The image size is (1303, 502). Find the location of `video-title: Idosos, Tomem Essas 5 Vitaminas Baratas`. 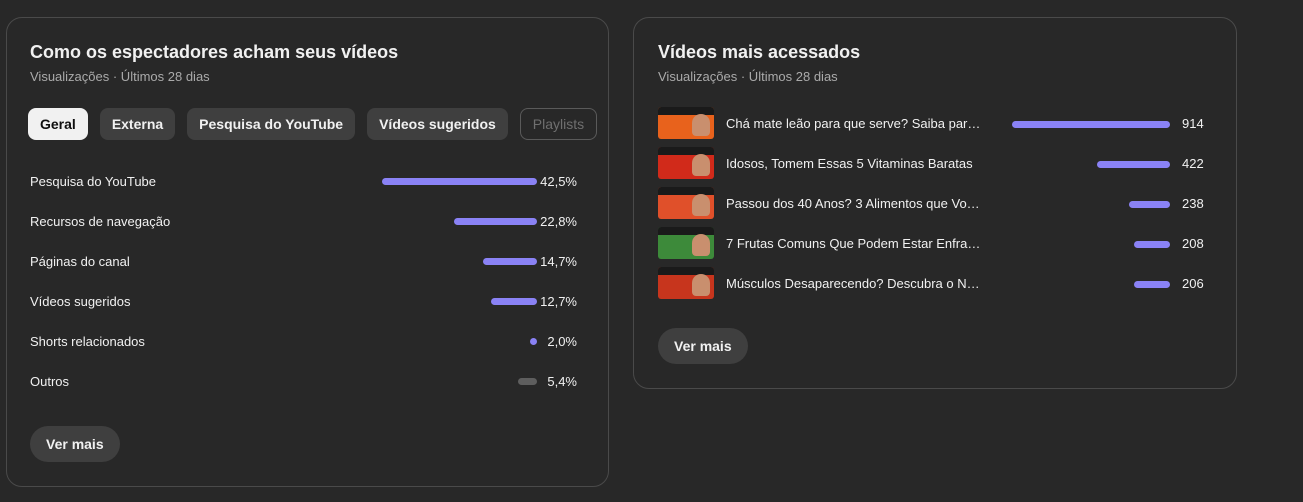

video-title: Idosos, Tomem Essas 5 Vitaminas Baratas is located at coordinates (854, 163).